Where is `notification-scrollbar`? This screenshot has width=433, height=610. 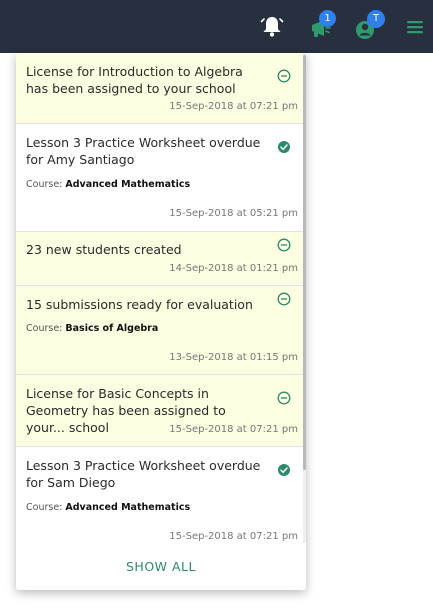
notification-scrollbar is located at coordinates (304, 298).